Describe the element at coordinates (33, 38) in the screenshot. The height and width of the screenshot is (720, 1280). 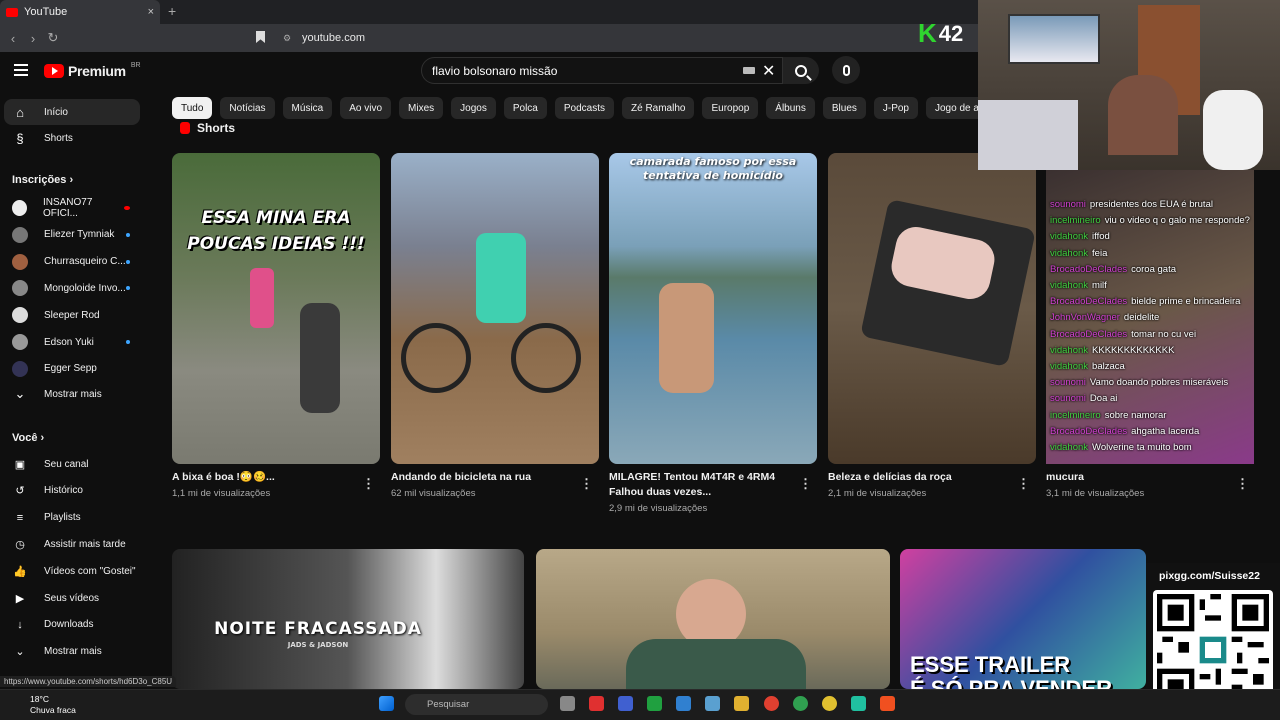
I see `forward-icon: ›` at that location.